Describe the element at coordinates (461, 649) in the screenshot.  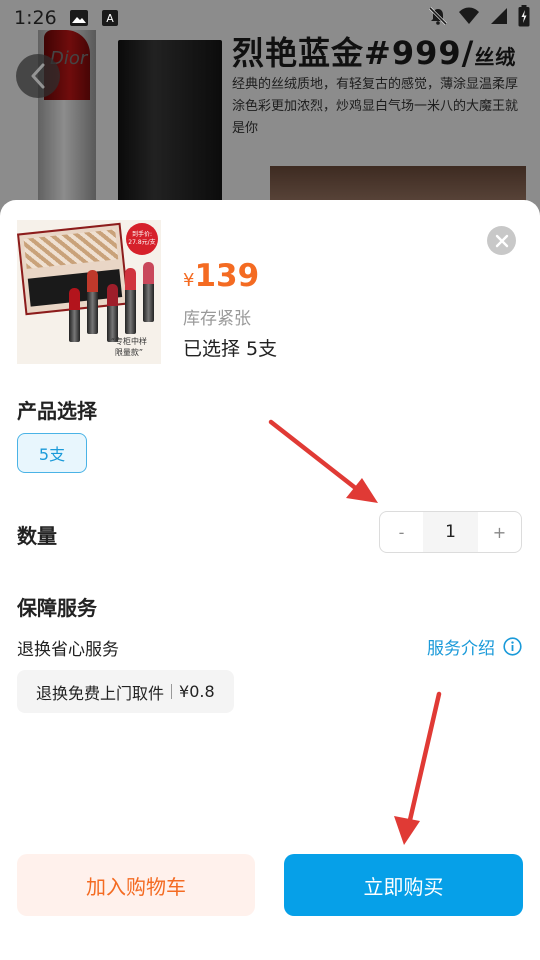
I see `service-info-label: 服务介绍` at that location.